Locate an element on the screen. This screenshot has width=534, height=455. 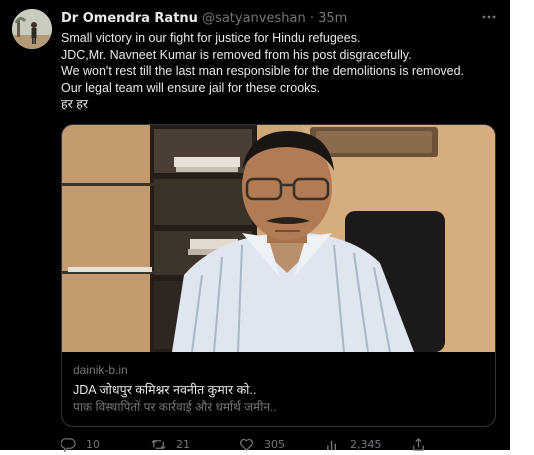
tweet-text-line: हर हर is located at coordinates (74, 104).